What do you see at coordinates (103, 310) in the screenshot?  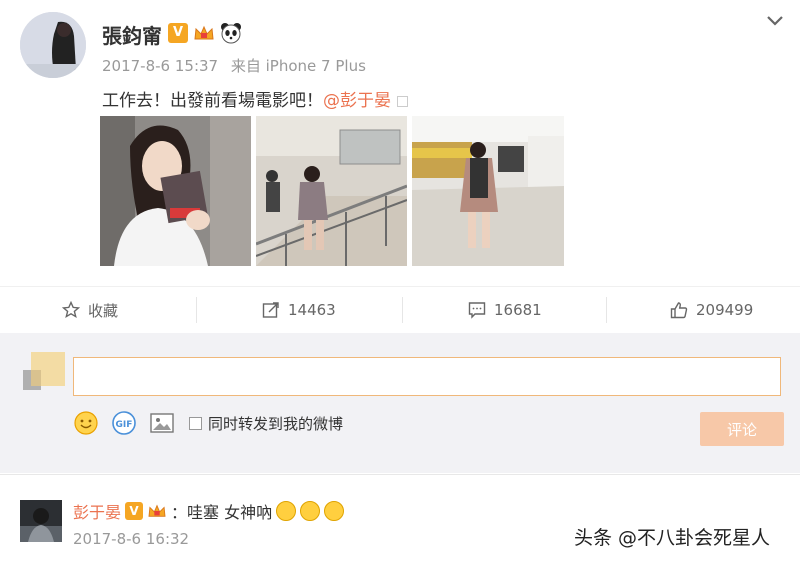 I see `favorite-label: 收藏` at bounding box center [103, 310].